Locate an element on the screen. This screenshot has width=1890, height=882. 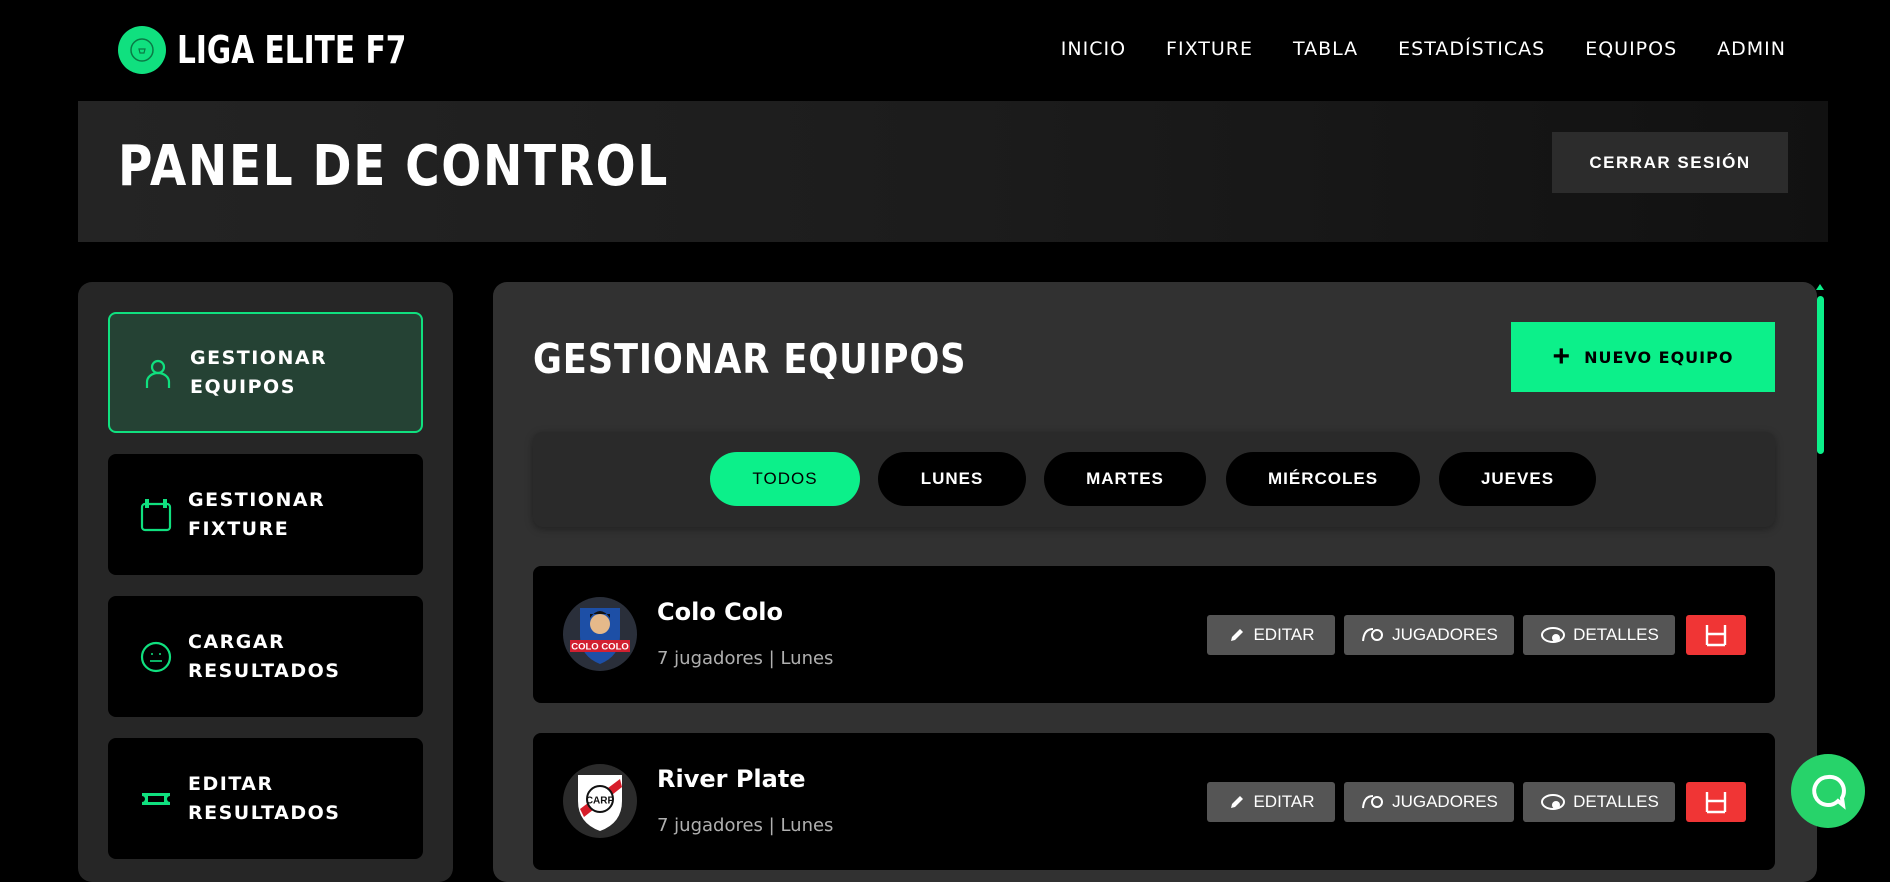
filter-jueves: JUEVES is located at coordinates (1517, 479).